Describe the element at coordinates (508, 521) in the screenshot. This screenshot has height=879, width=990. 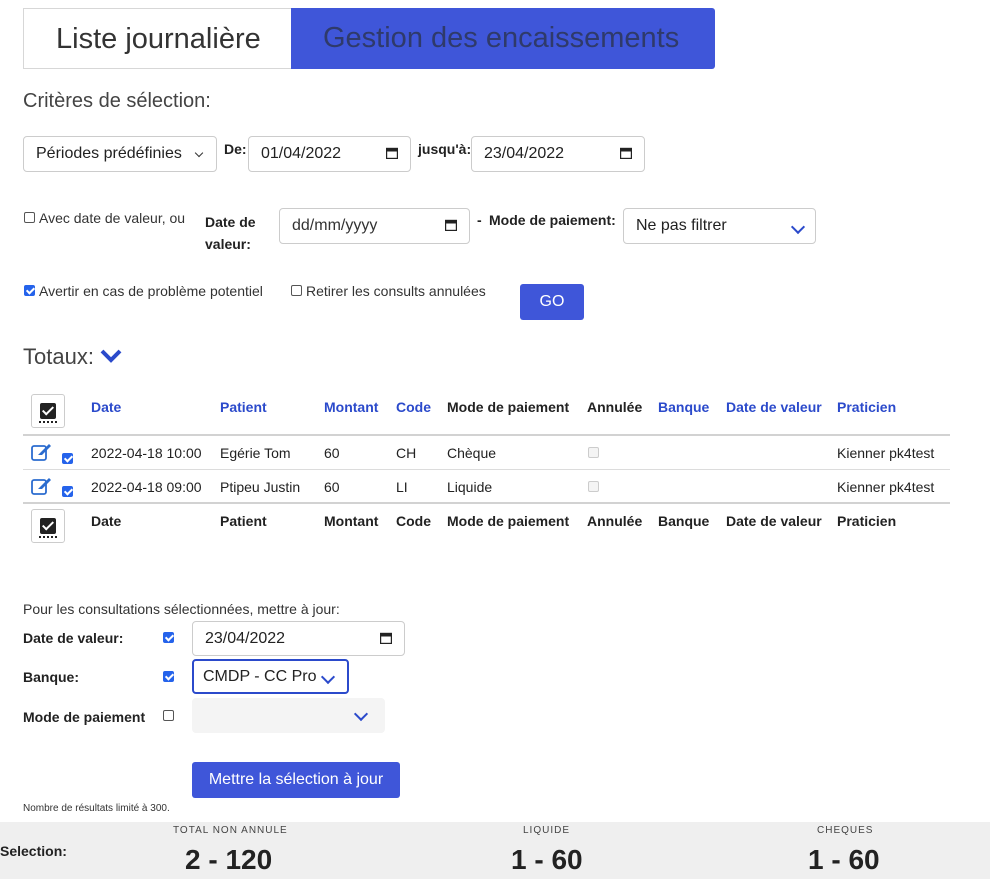
I see `col-footer-mode: Mode de paiement` at that location.